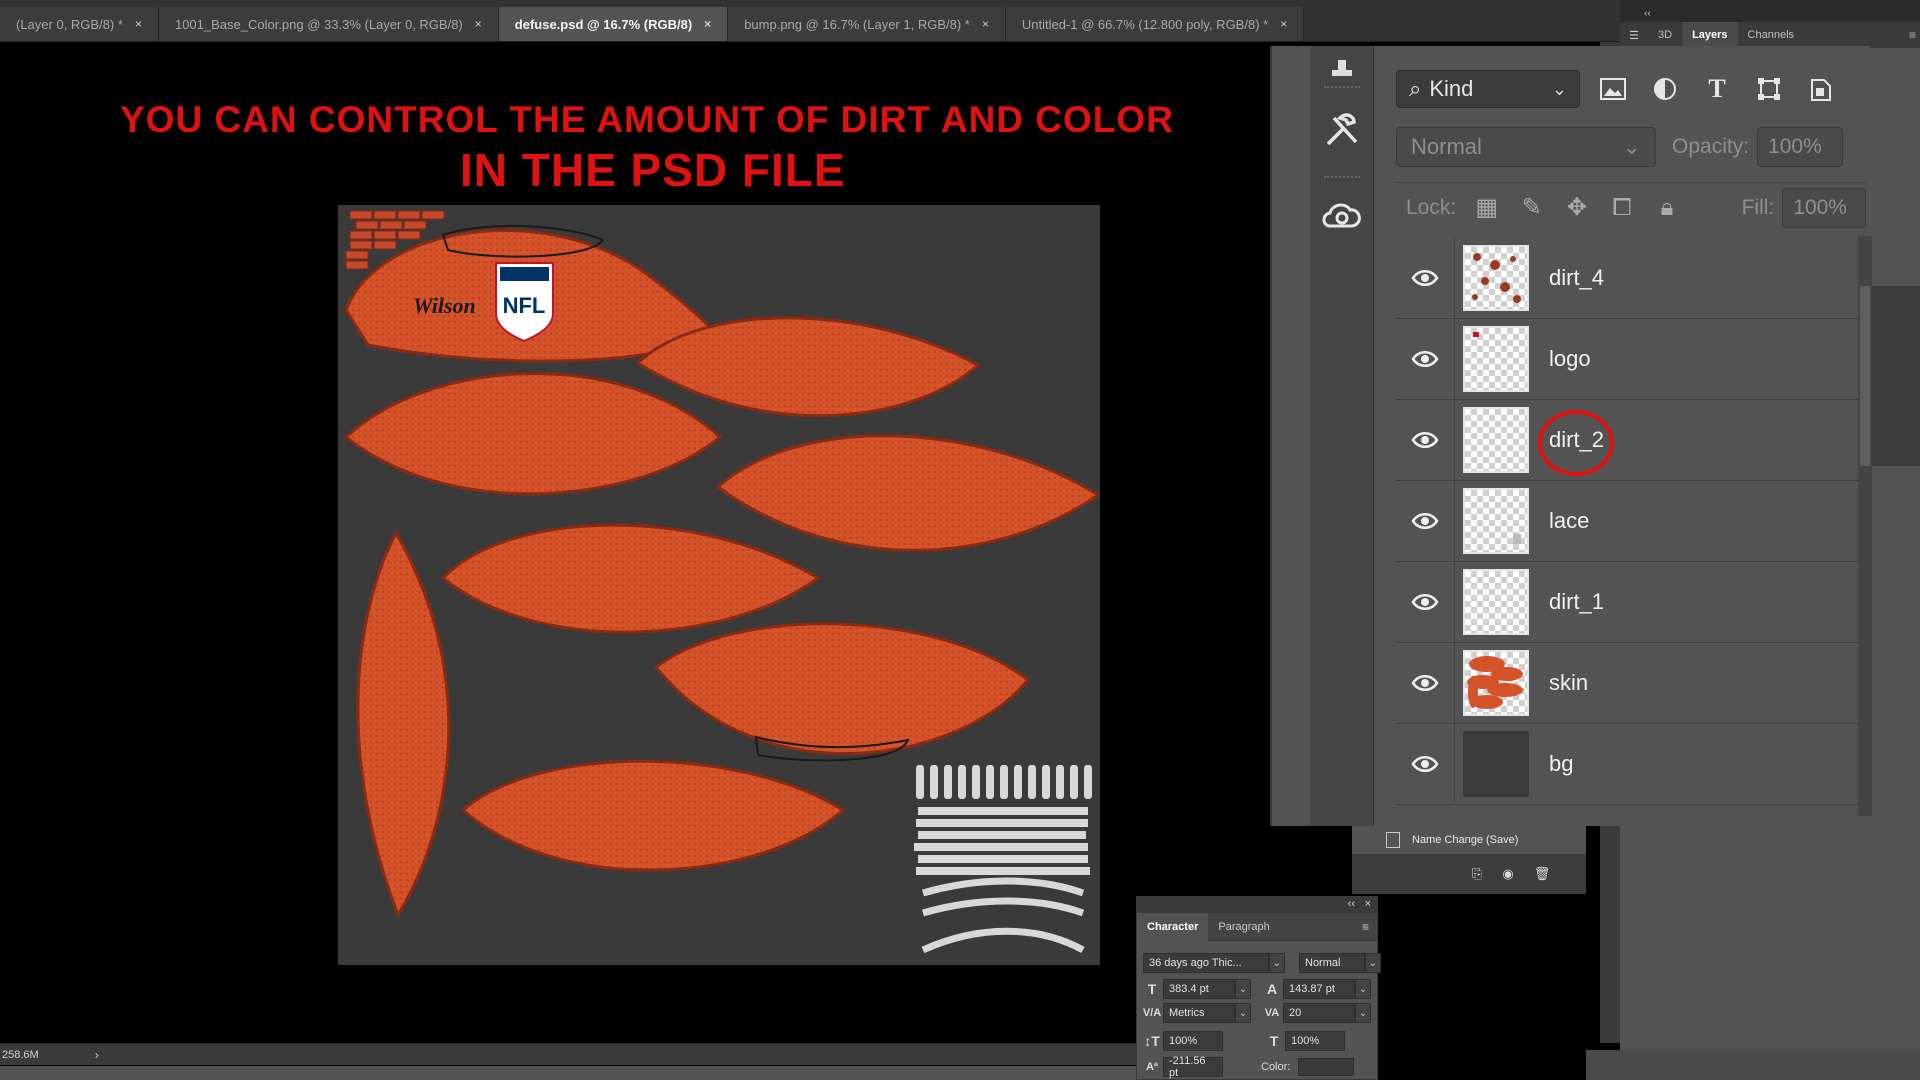 The image size is (1920, 1080). What do you see at coordinates (1199, 1013) in the screenshot?
I see `kerning-field: Metrics` at bounding box center [1199, 1013].